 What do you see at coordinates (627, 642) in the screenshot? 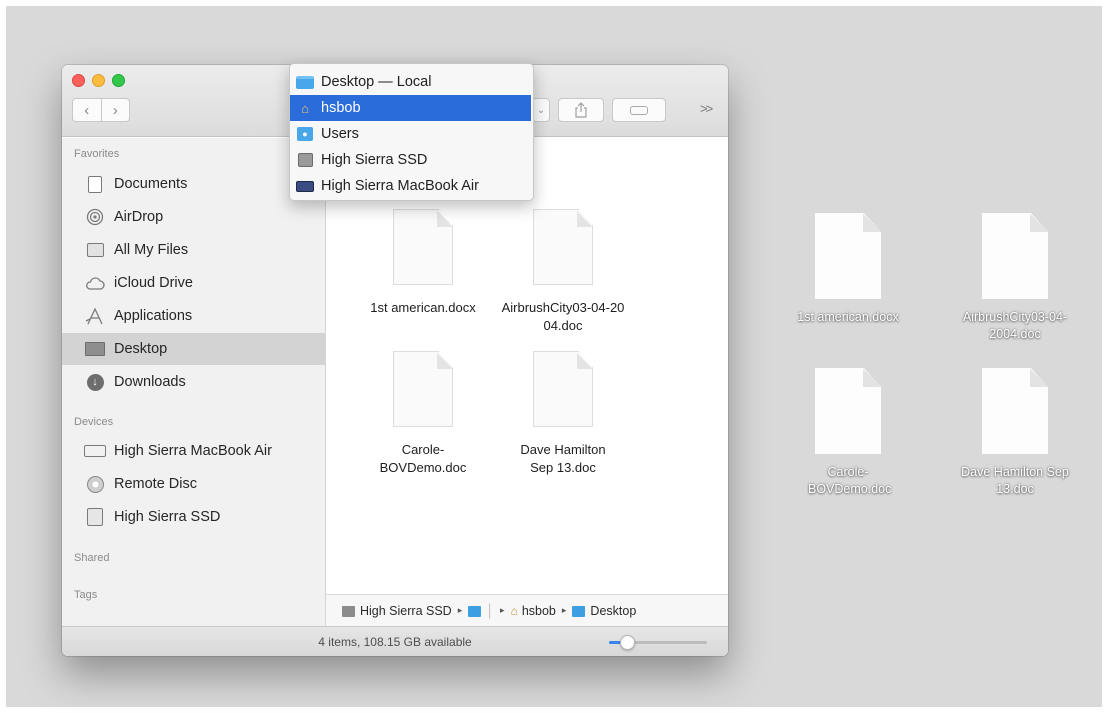
I see `slider-knob` at bounding box center [627, 642].